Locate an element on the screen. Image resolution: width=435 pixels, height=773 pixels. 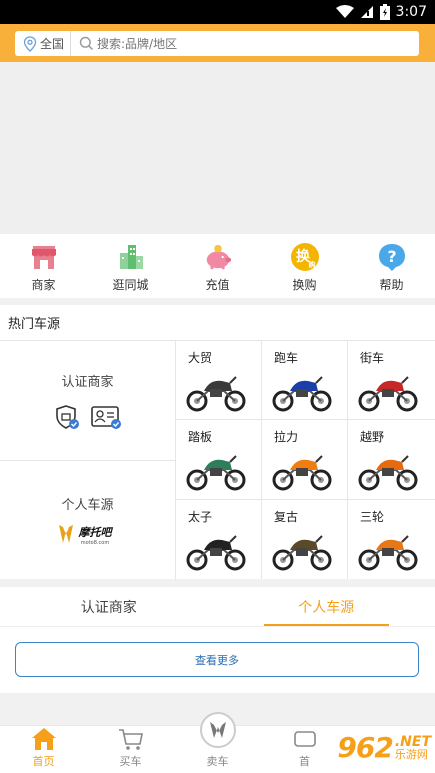
view-more-button: 查看更多 is located at coordinates (217, 659).